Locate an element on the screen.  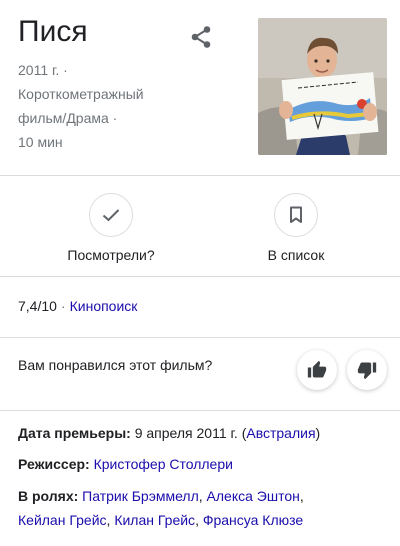
watched-button: Посмотрели? is located at coordinates (111, 229).